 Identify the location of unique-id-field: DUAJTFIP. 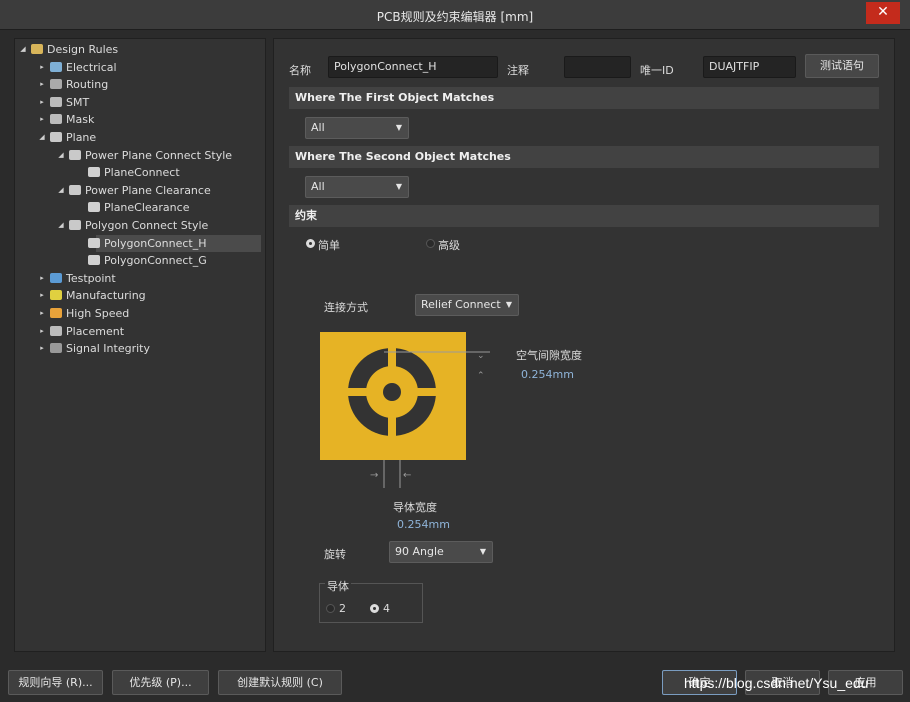
(749, 67).